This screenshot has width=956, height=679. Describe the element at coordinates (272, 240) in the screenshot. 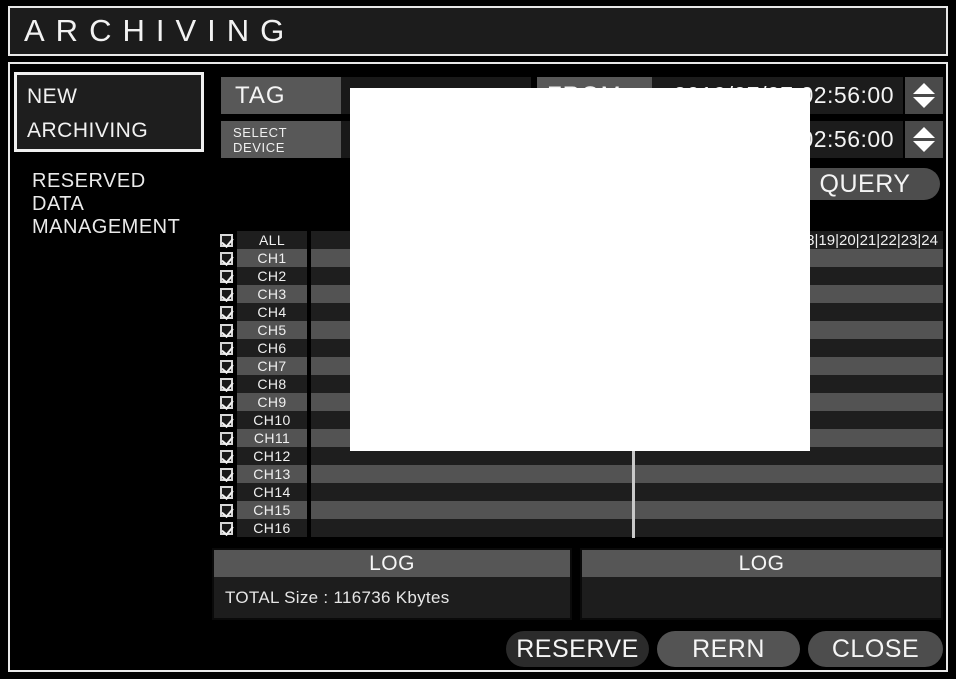

I see `channel-label-all: ALL` at that location.